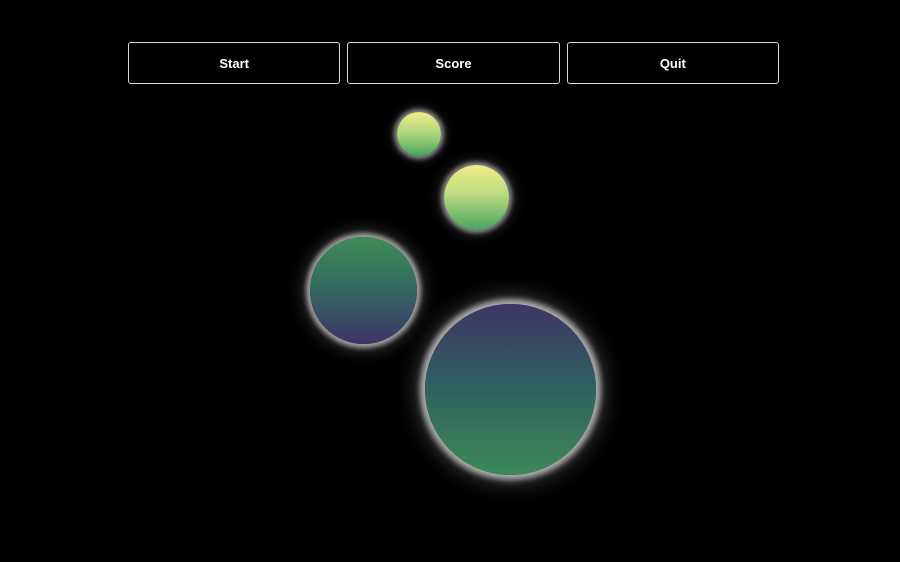  I want to click on main-menu: Start Score Quit, so click(453, 63).